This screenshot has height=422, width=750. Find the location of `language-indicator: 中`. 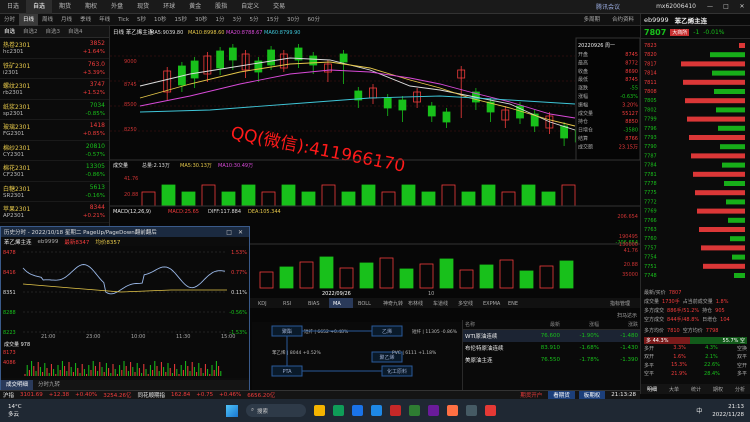

language-indicator: 中 is located at coordinates (699, 410).